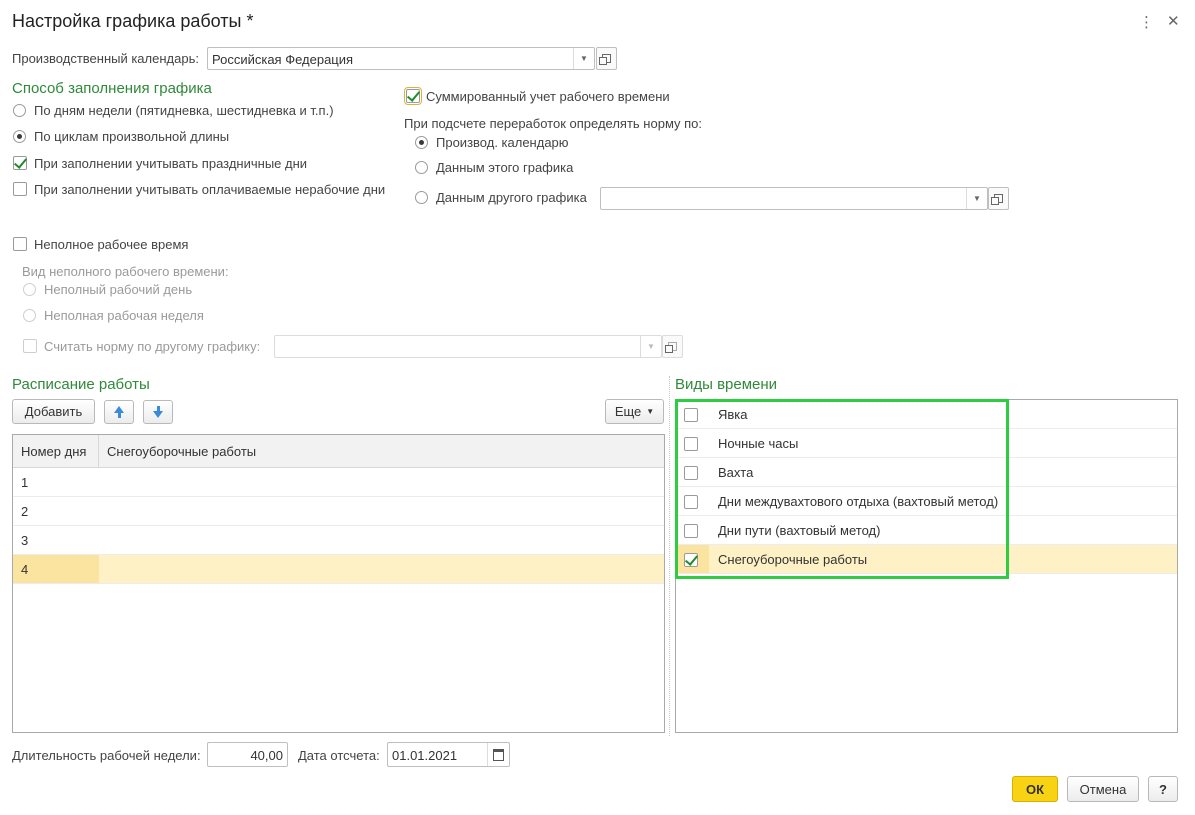 The width and height of the screenshot is (1195, 815). What do you see at coordinates (1173, 21) in the screenshot?
I see `close-icon: ✕` at bounding box center [1173, 21].